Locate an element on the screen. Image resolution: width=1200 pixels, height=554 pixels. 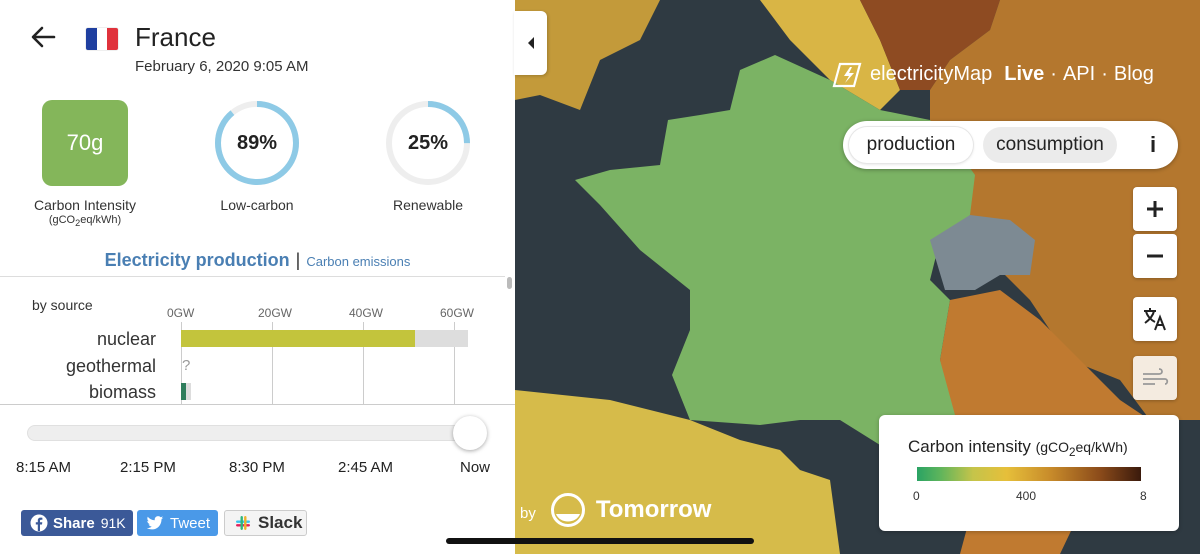
collapse-panel-button is located at coordinates (530, 43).